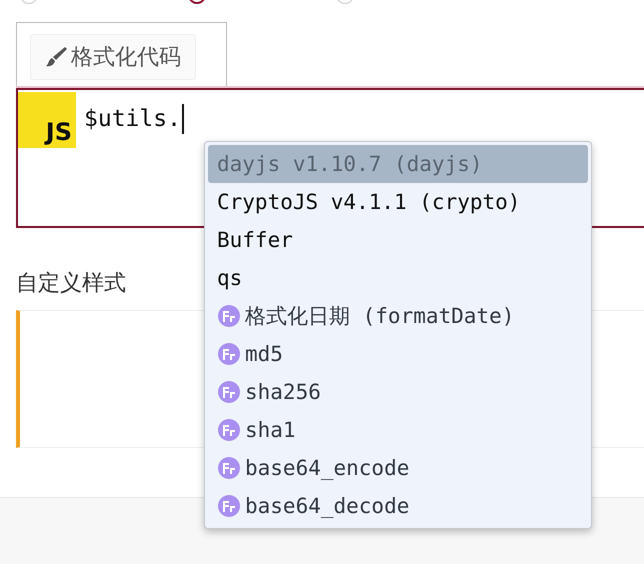 This screenshot has height=564, width=644. What do you see at coordinates (56, 57) in the screenshot?
I see `brush-icon` at bounding box center [56, 57].